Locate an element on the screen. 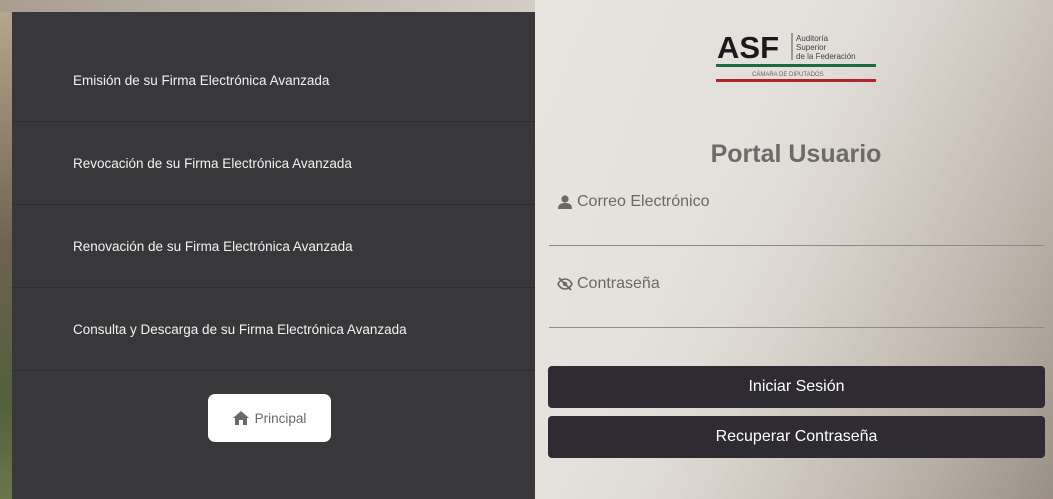 The height and width of the screenshot is (499, 1053). recover-password-button: Recuperar Contraseña is located at coordinates (796, 437).